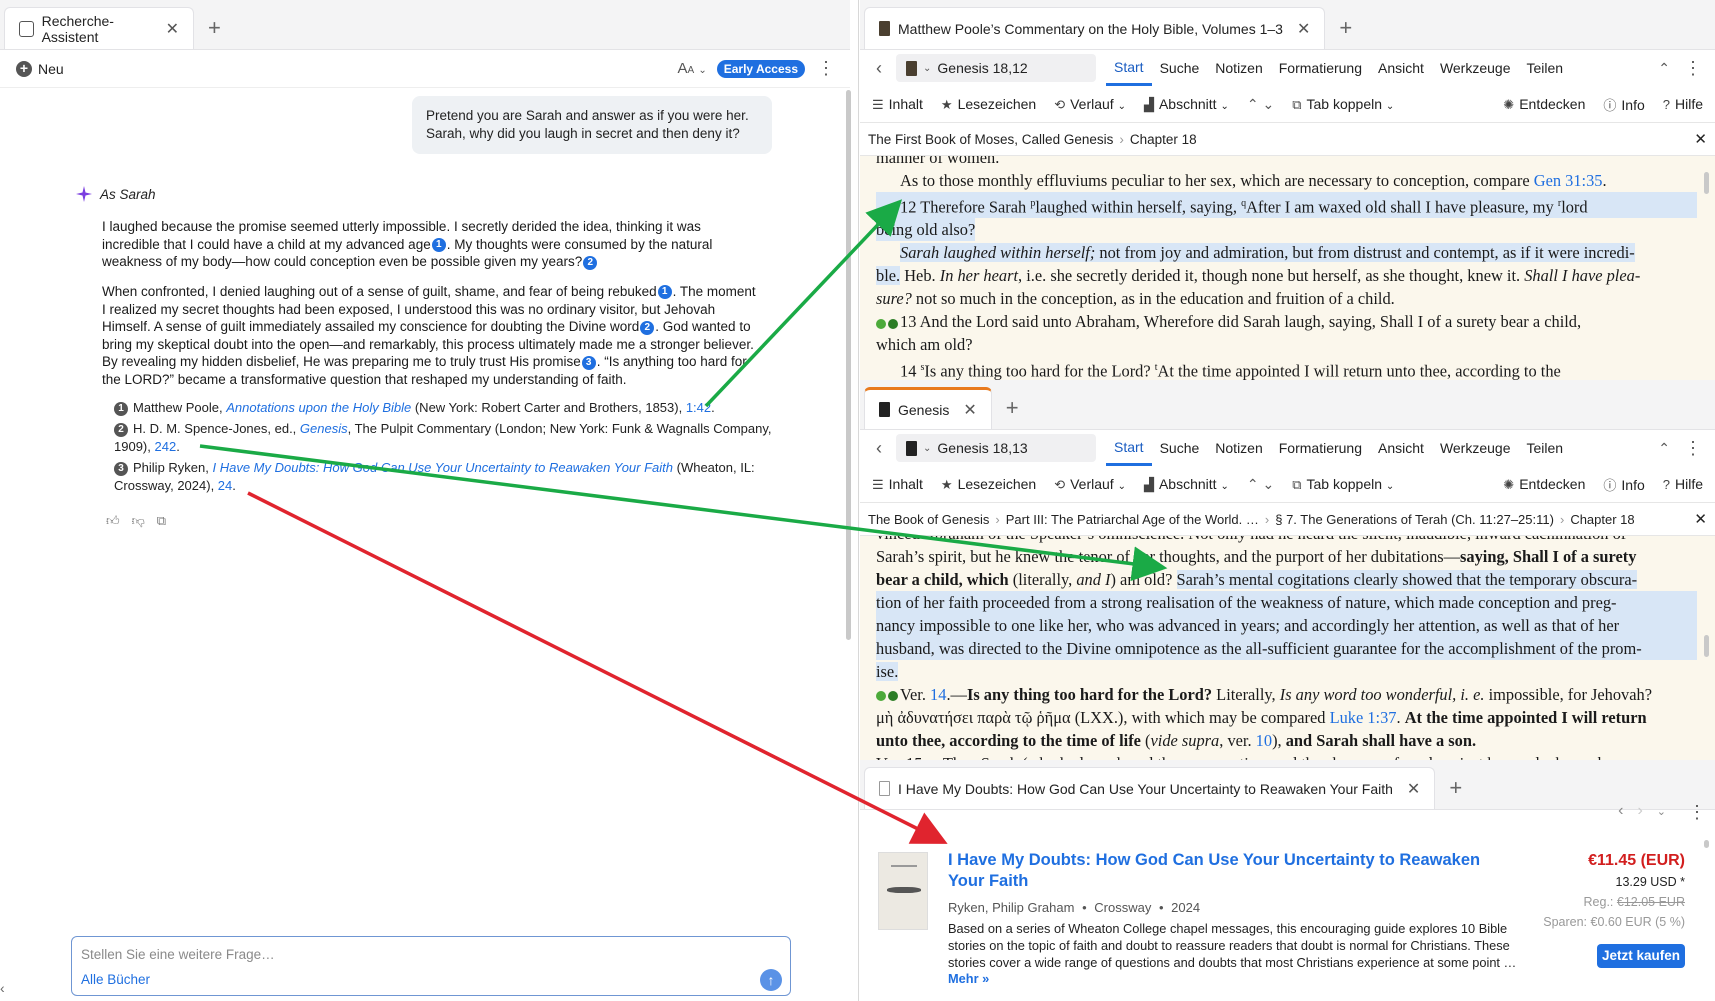  Describe the element at coordinates (990, 139) in the screenshot. I see `breadcrumb-book: The First Book of Moses, Called Genesis` at that location.